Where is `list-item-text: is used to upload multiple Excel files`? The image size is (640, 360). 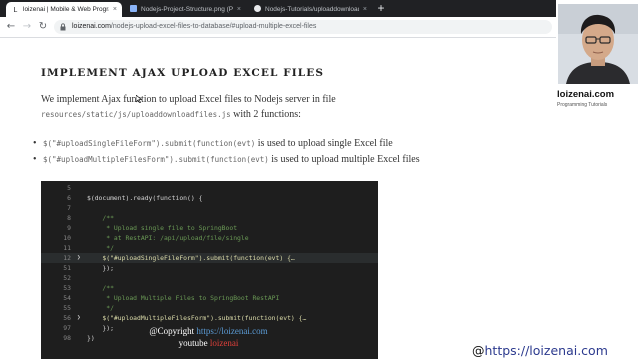
list-item-text: is used to upload multiple Excel files is located at coordinates (345, 159).